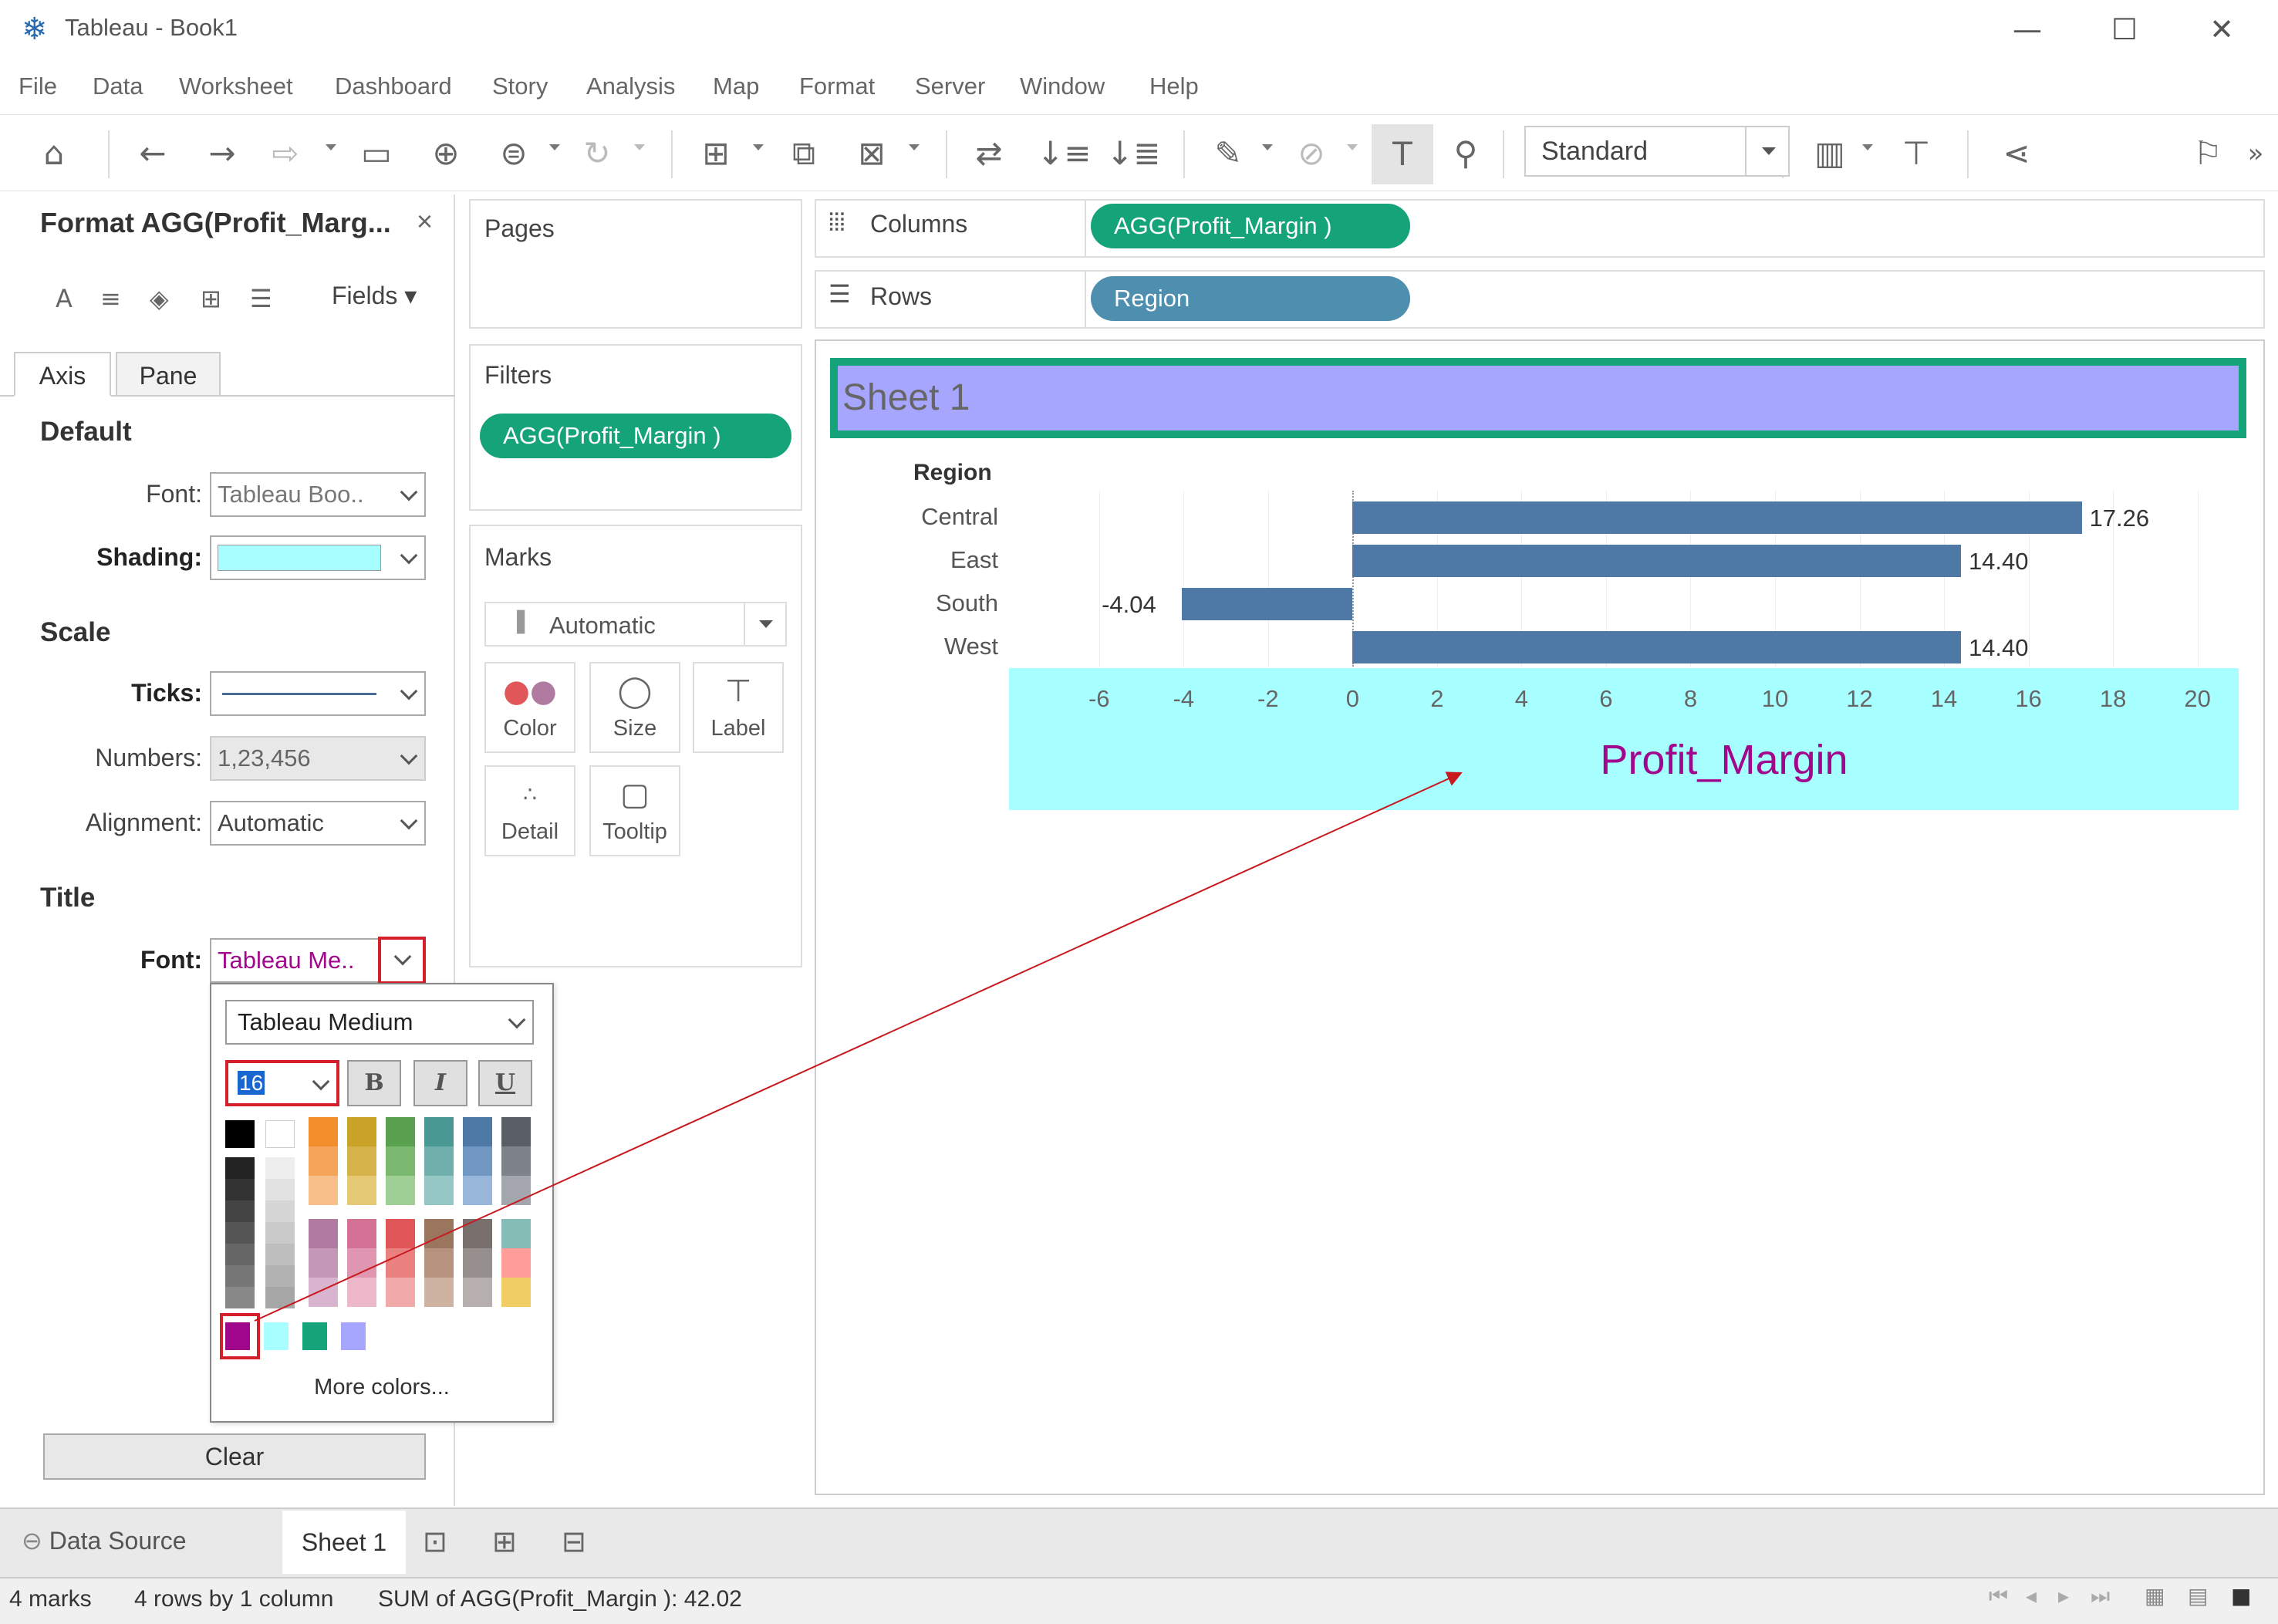 The image size is (2278, 1624). I want to click on filmstrip-view-icon: ▤, so click(2198, 1596).